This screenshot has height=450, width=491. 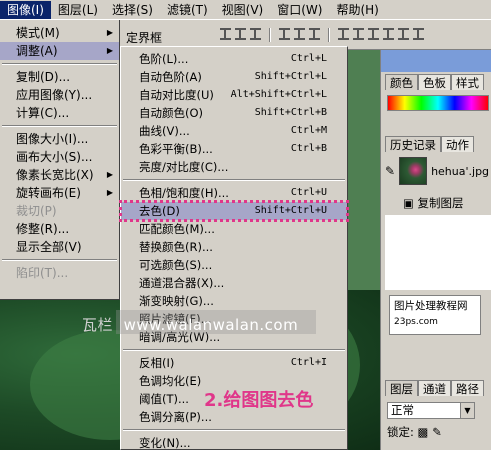 I want to click on color-spectrum-bar, so click(x=438, y=103).